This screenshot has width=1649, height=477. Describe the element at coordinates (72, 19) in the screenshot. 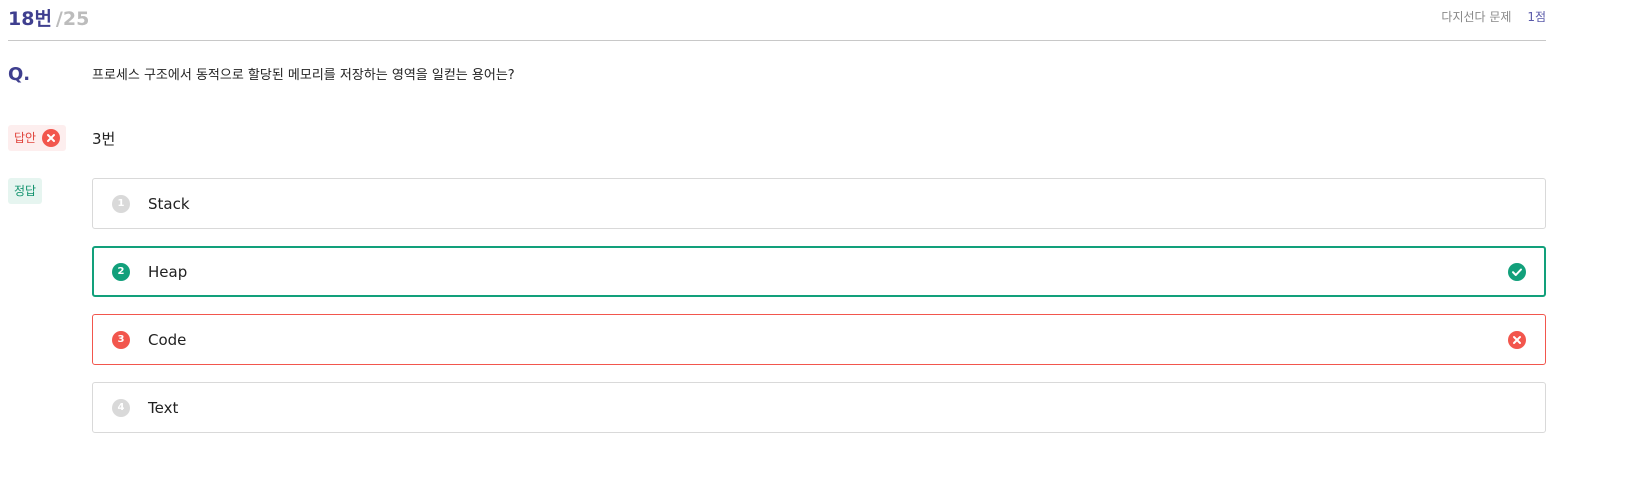

I see `question-total: /25` at that location.